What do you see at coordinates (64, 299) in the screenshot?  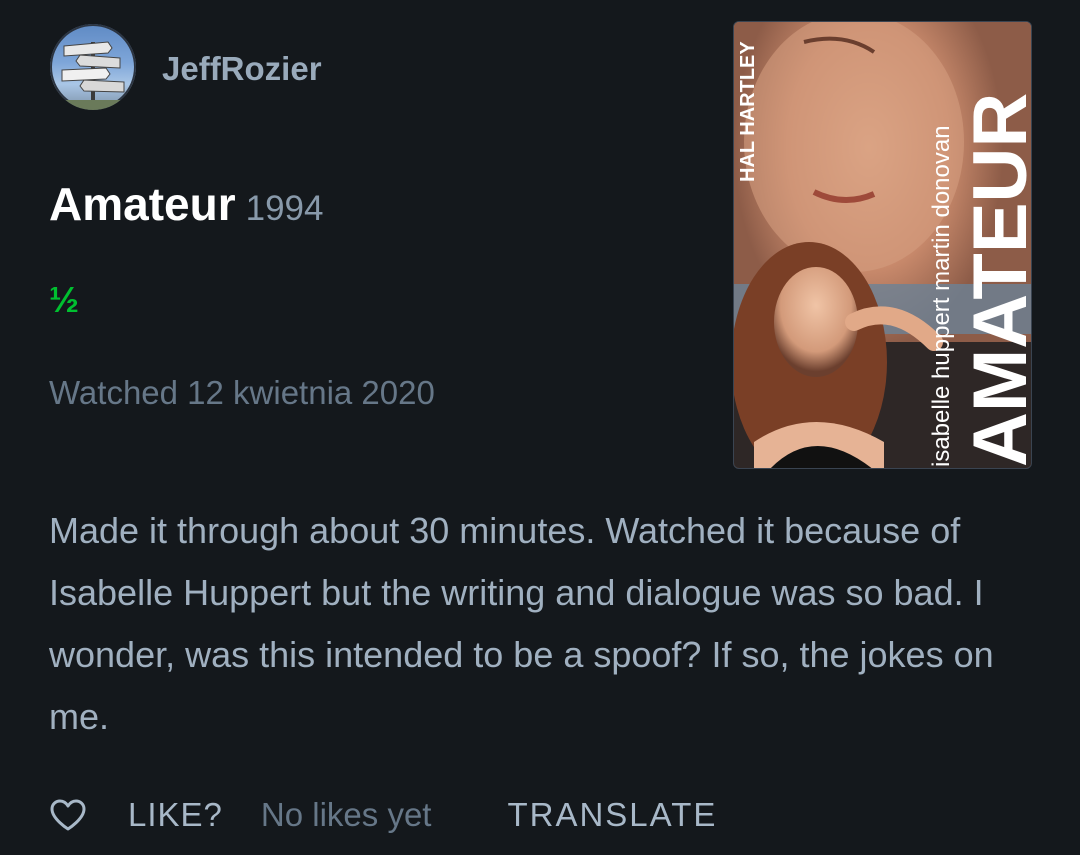 I see `star-rating: ½` at bounding box center [64, 299].